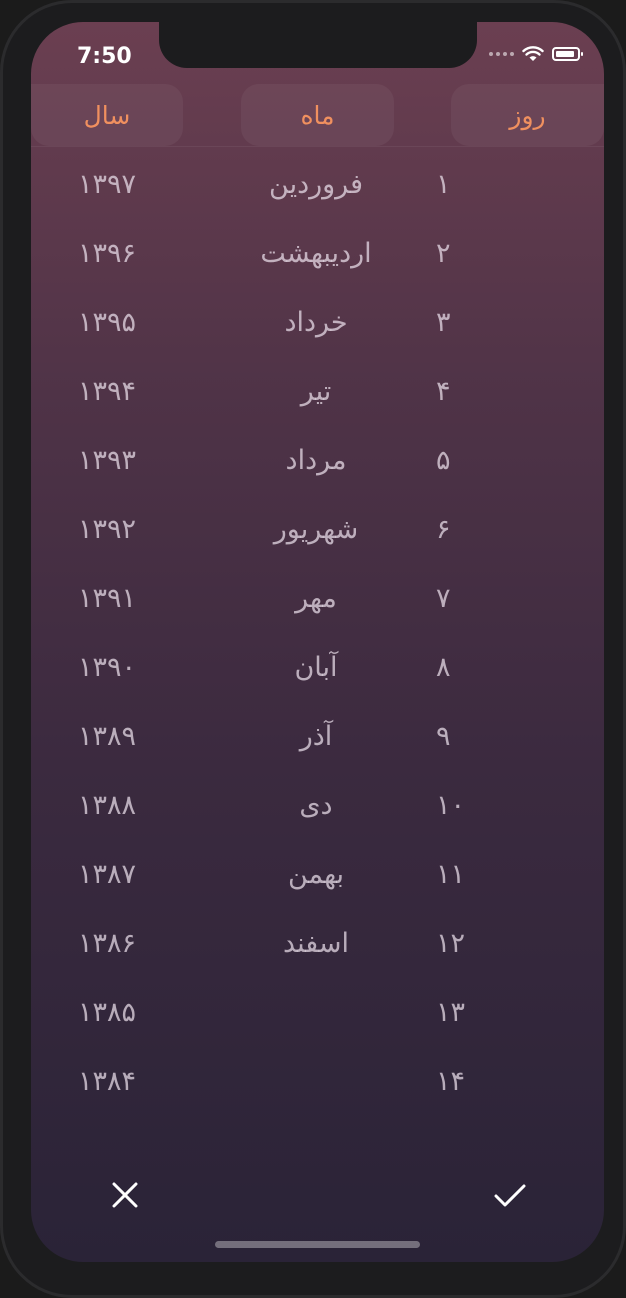 The width and height of the screenshot is (626, 1298). What do you see at coordinates (316, 529) in the screenshot?
I see `month-item: شهریور` at bounding box center [316, 529].